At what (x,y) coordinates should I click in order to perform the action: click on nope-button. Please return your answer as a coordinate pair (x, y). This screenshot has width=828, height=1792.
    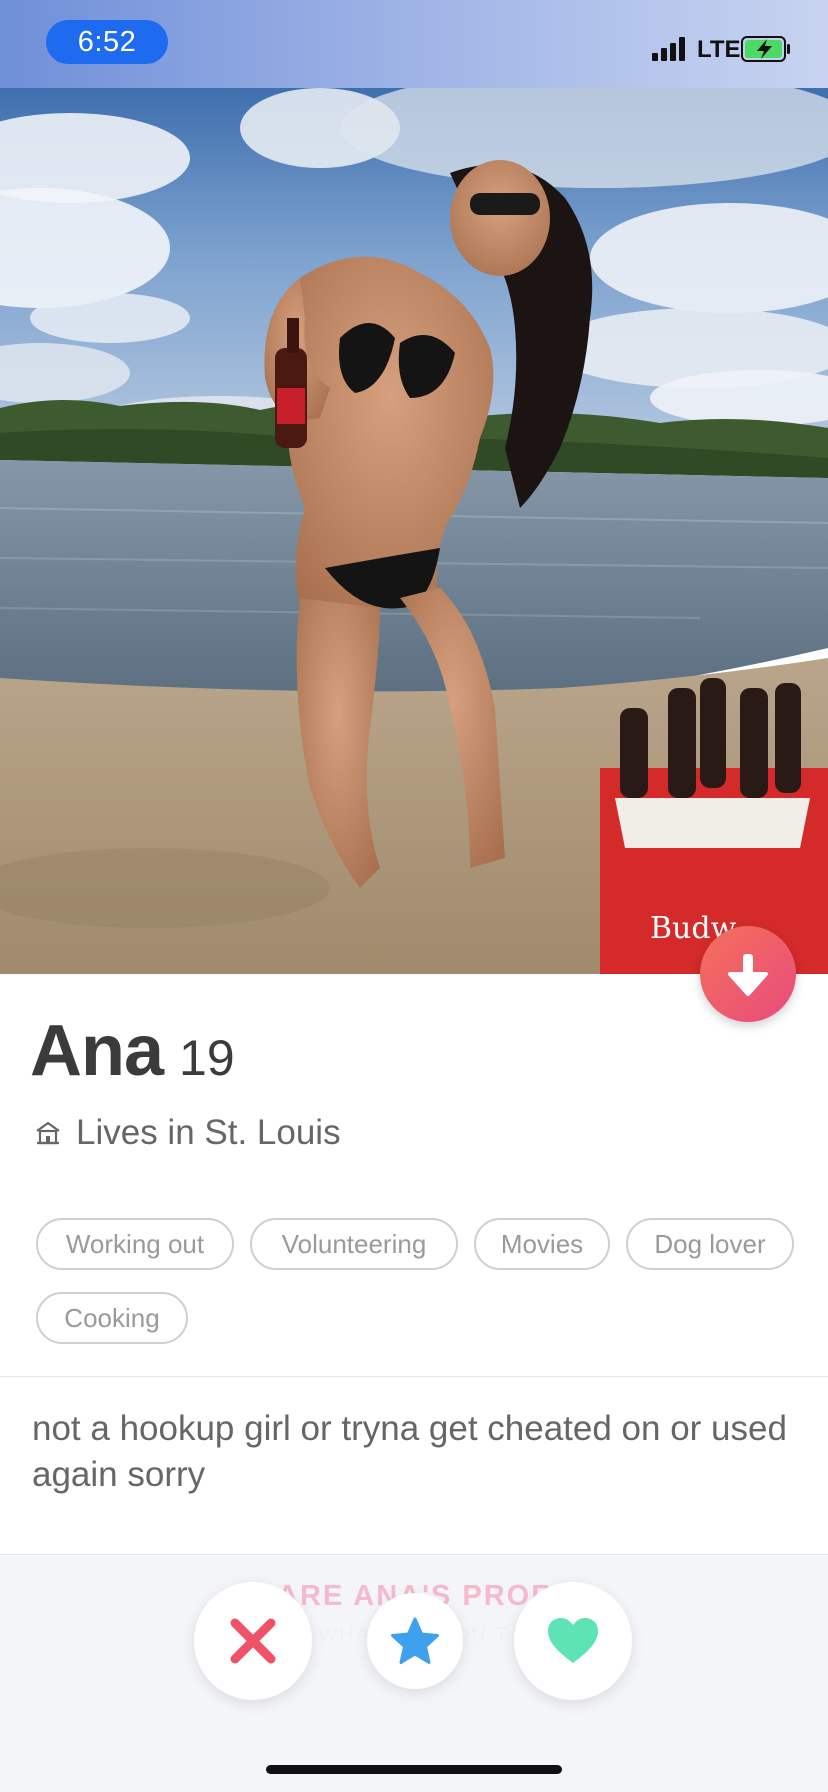
    Looking at the image, I should click on (253, 1641).